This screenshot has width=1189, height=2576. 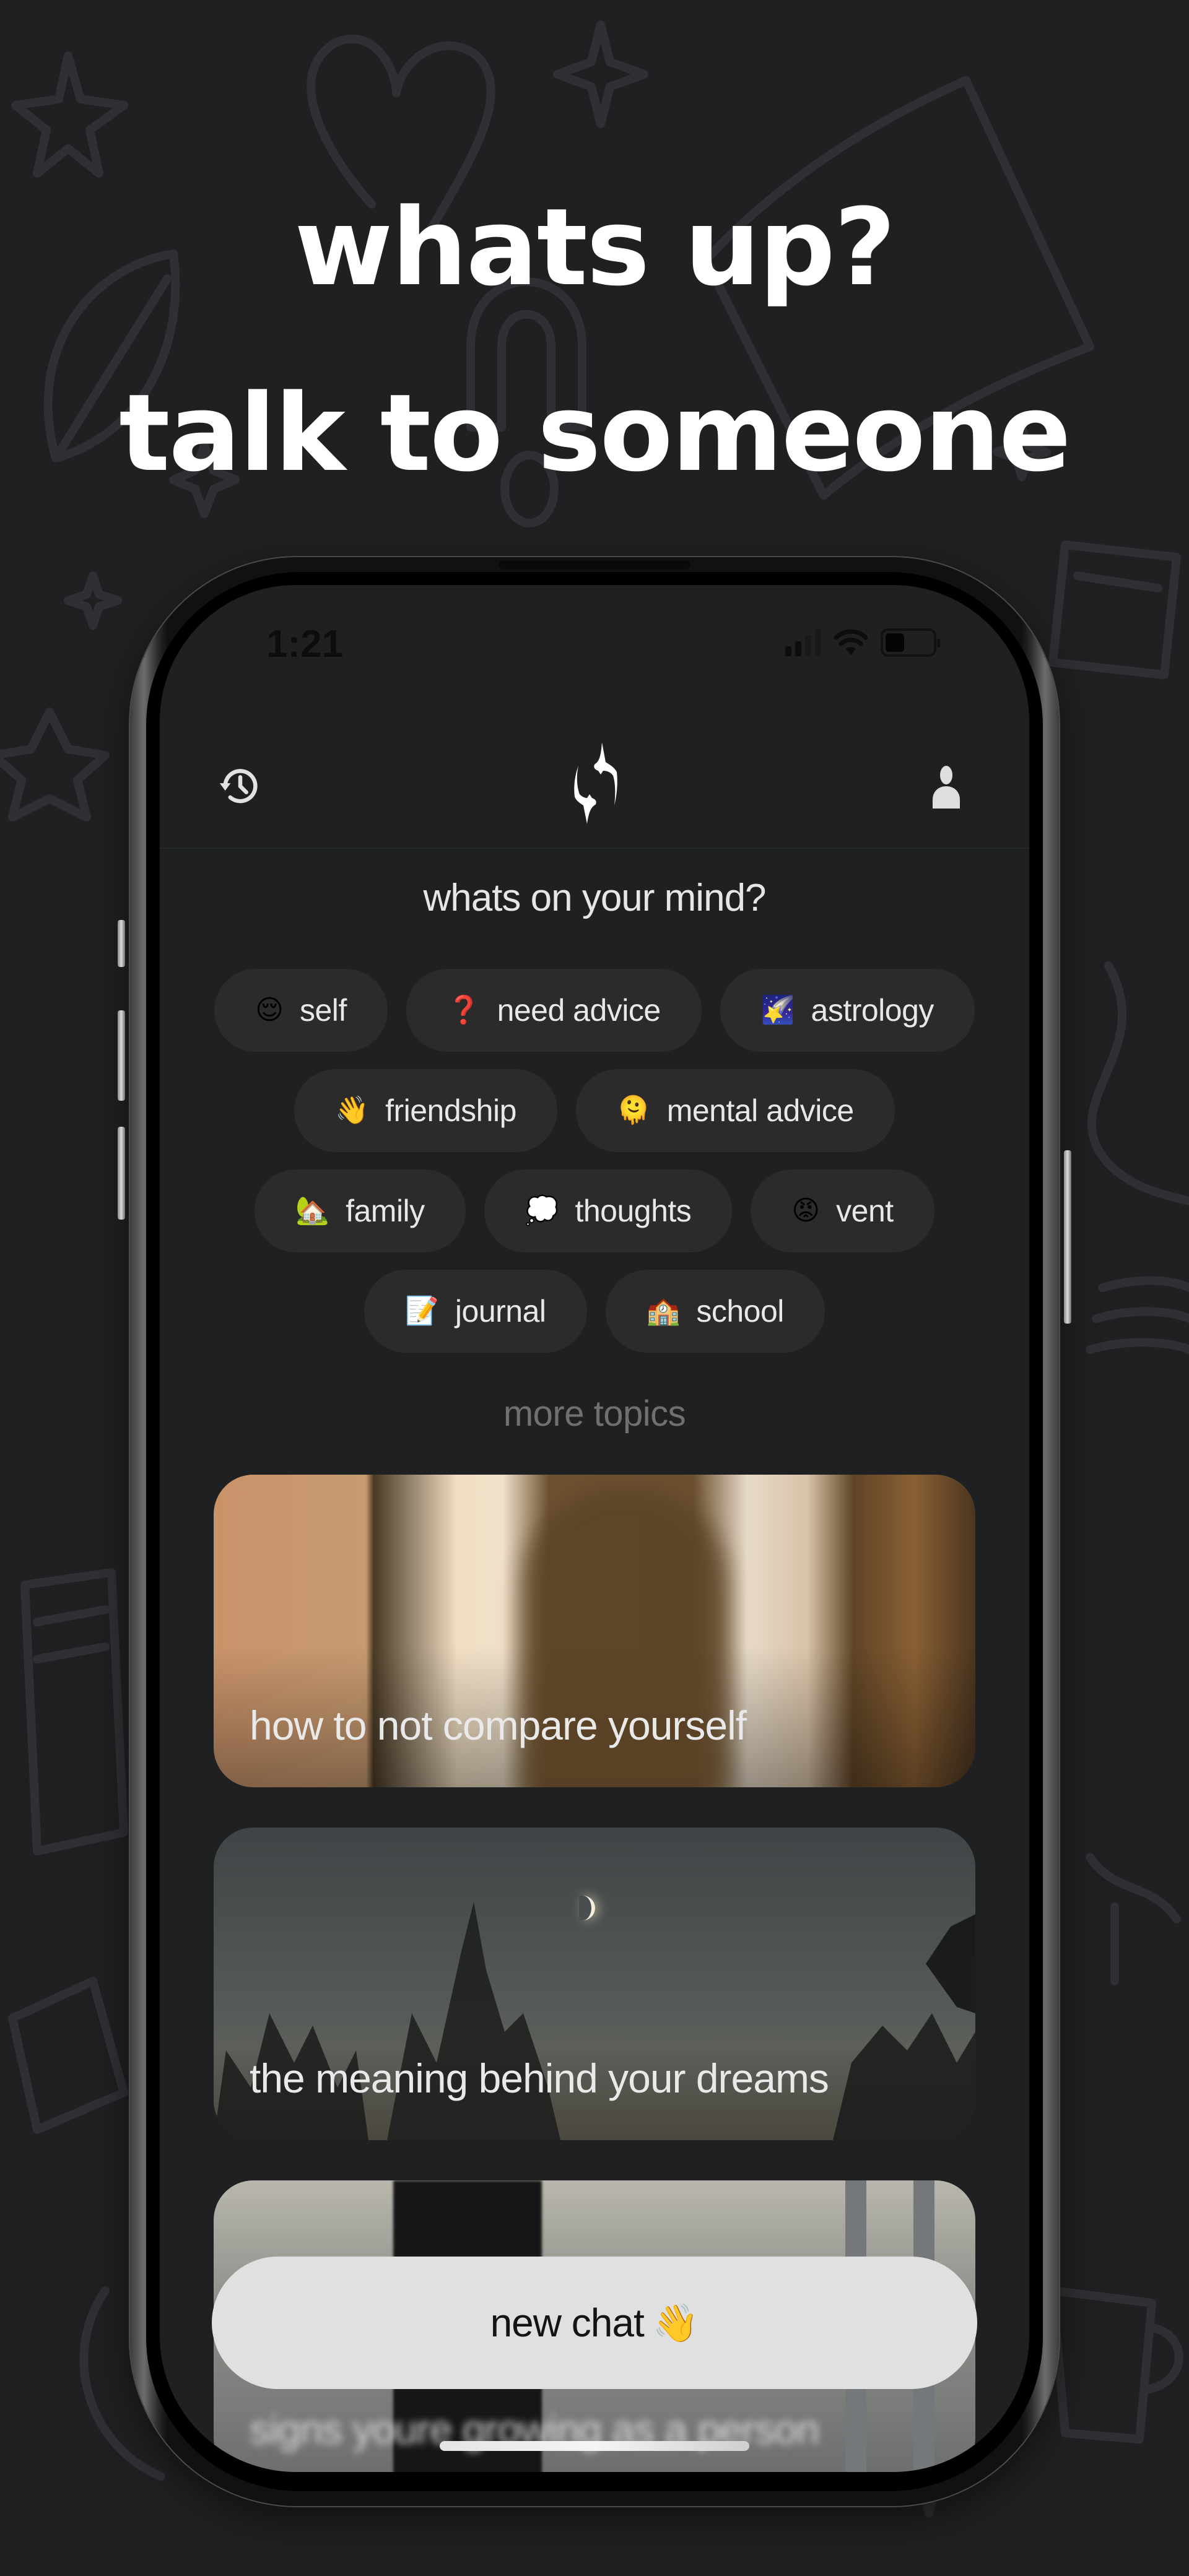 What do you see at coordinates (312, 1210) in the screenshot?
I see `house-with-garden-icon: 🏡` at bounding box center [312, 1210].